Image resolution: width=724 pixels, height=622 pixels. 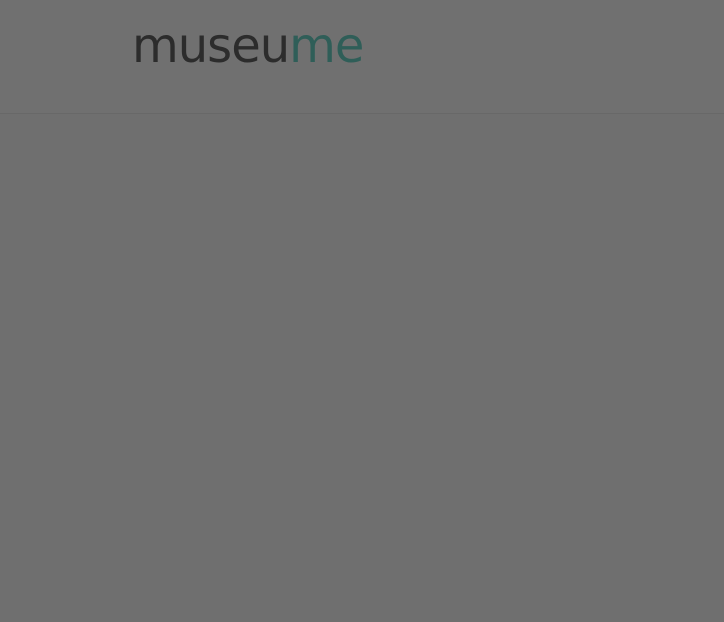 I want to click on museume-logo: museume, so click(x=268, y=47).